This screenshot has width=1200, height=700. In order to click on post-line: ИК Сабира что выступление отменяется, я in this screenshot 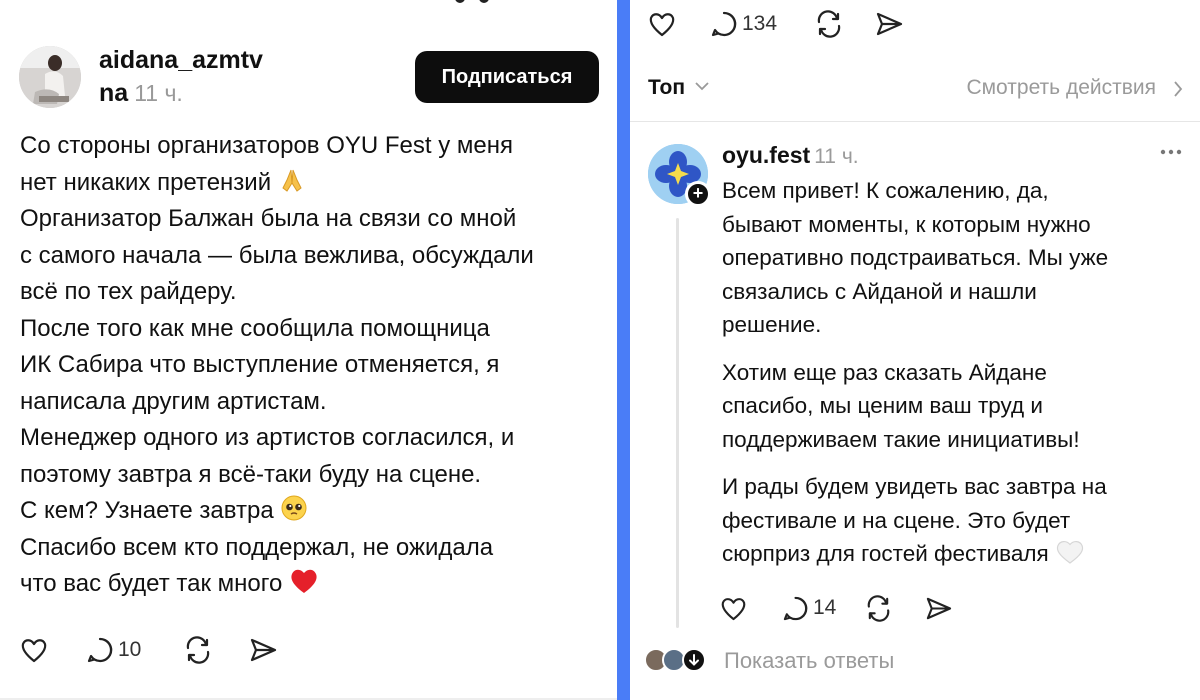, I will do `click(260, 364)`.